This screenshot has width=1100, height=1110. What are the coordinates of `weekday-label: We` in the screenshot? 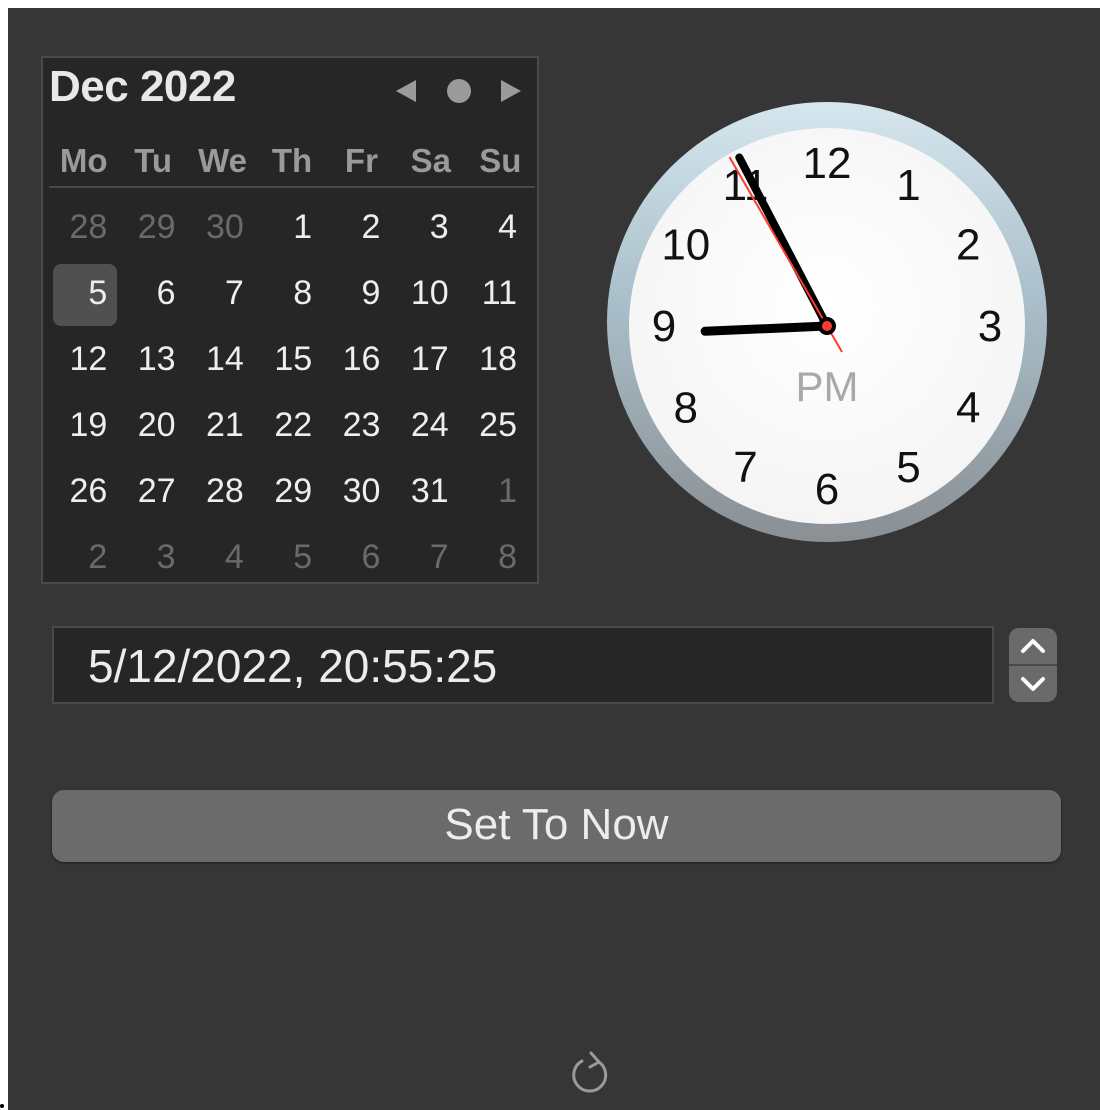 It's located at (223, 160).